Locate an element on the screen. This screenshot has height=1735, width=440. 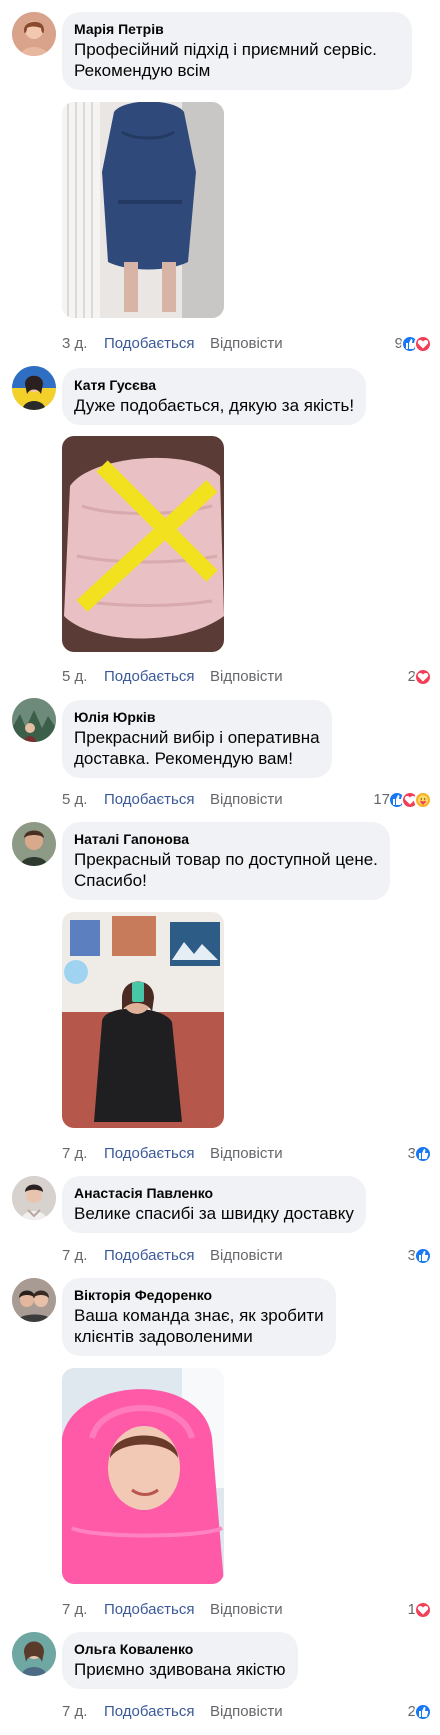
comment-author: Марія Петрів is located at coordinates (237, 29).